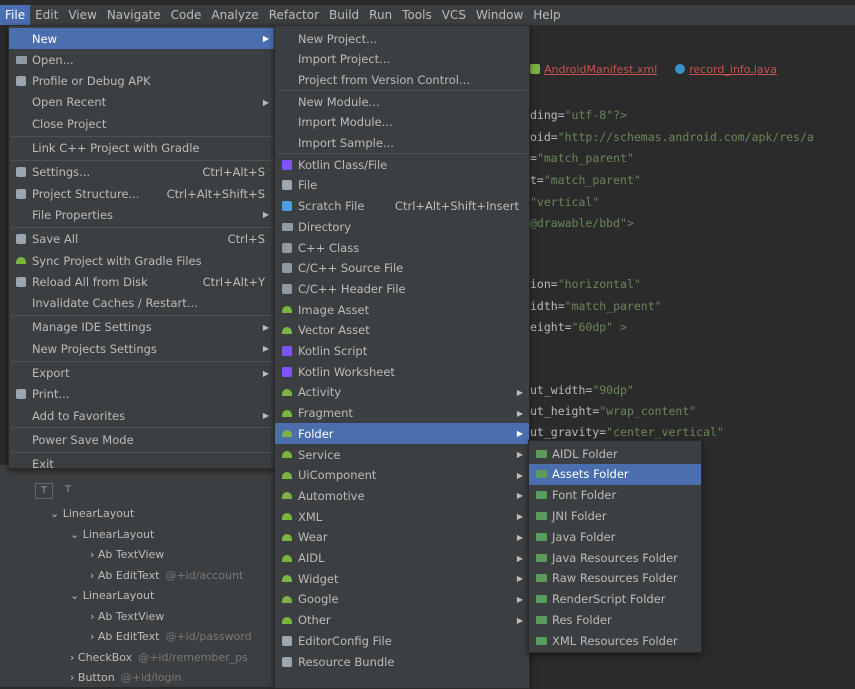  Describe the element at coordinates (142, 239) in the screenshot. I see `file_menu-item-save-all: Save All Ctrl+S` at that location.